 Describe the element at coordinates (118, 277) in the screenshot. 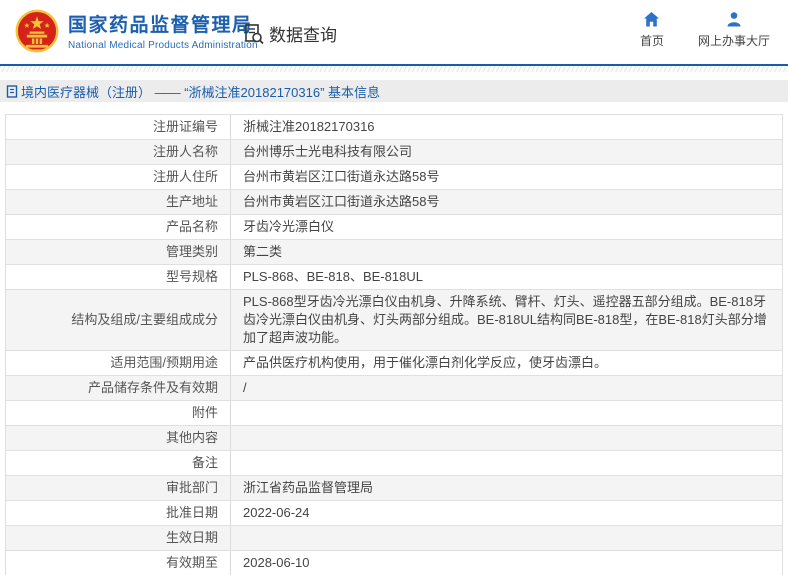

I see `row-label: 型号规格` at that location.